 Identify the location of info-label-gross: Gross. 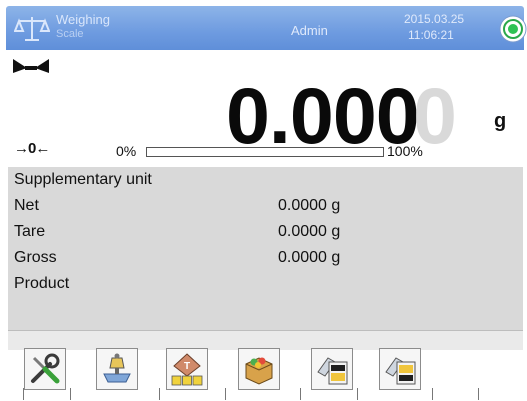
(35, 257).